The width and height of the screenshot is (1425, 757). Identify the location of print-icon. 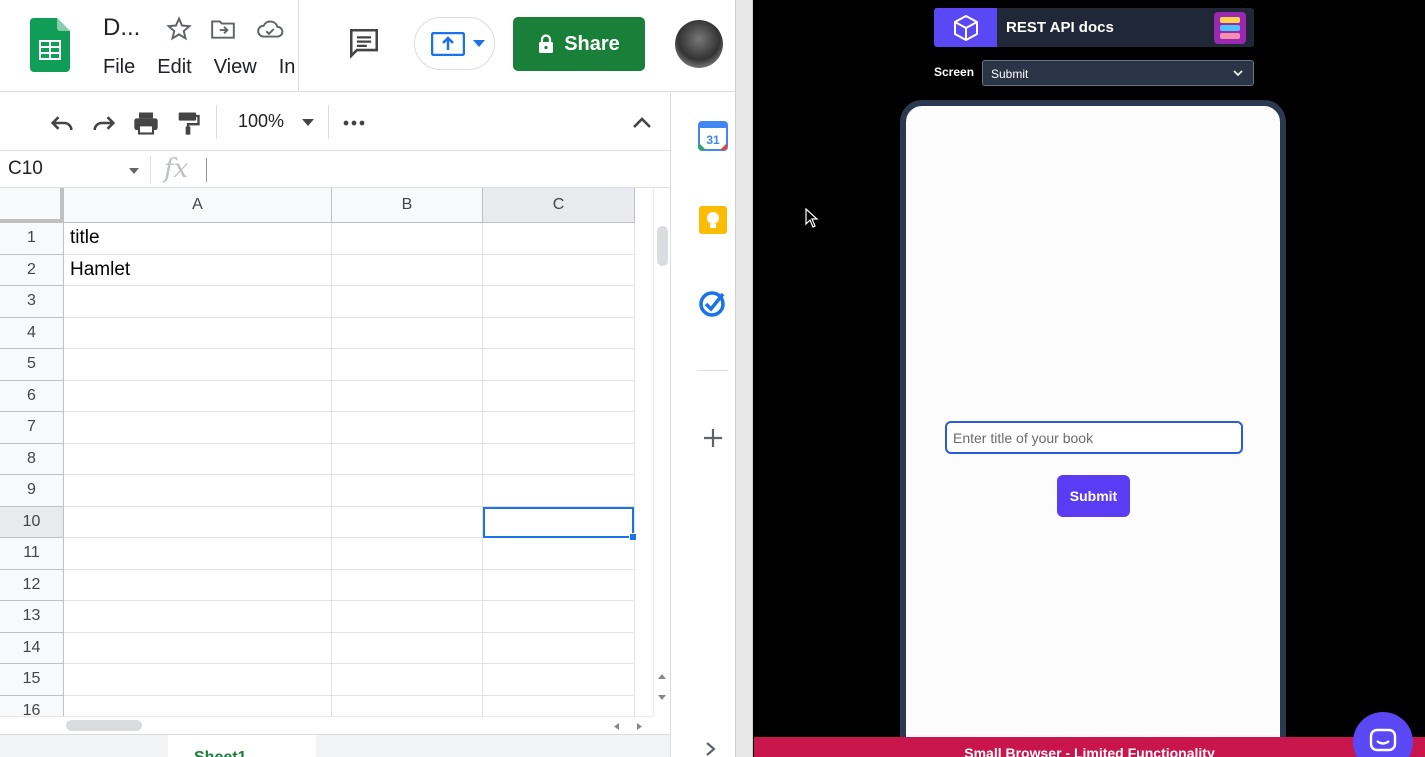
(146, 123).